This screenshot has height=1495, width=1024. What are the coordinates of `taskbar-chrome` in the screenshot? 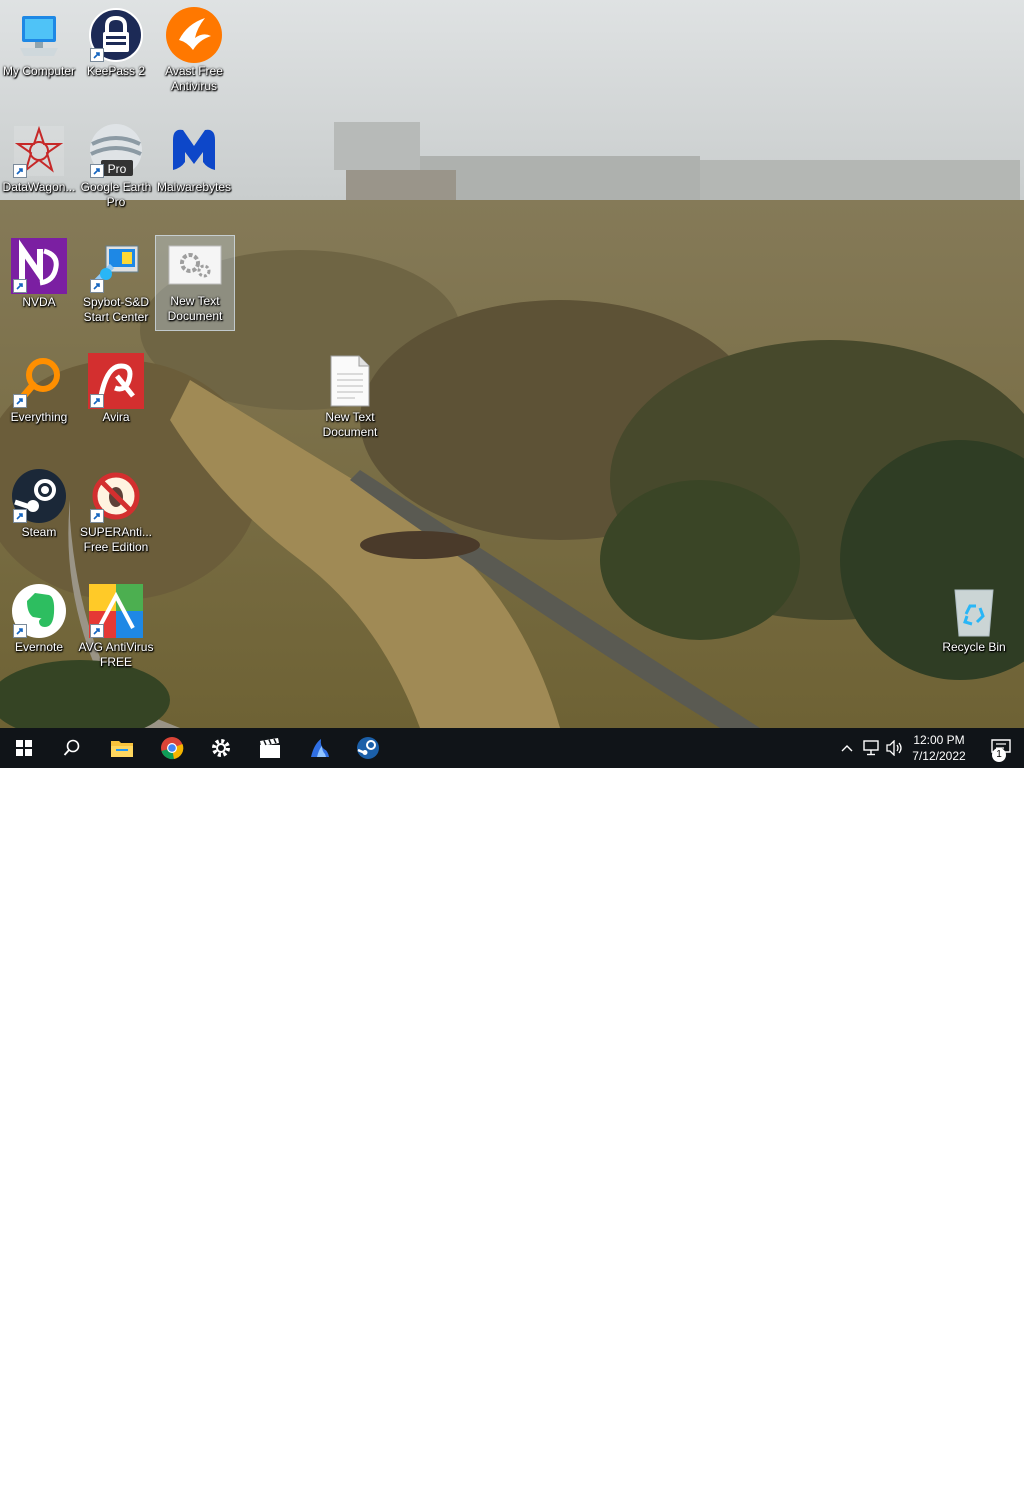 It's located at (172, 748).